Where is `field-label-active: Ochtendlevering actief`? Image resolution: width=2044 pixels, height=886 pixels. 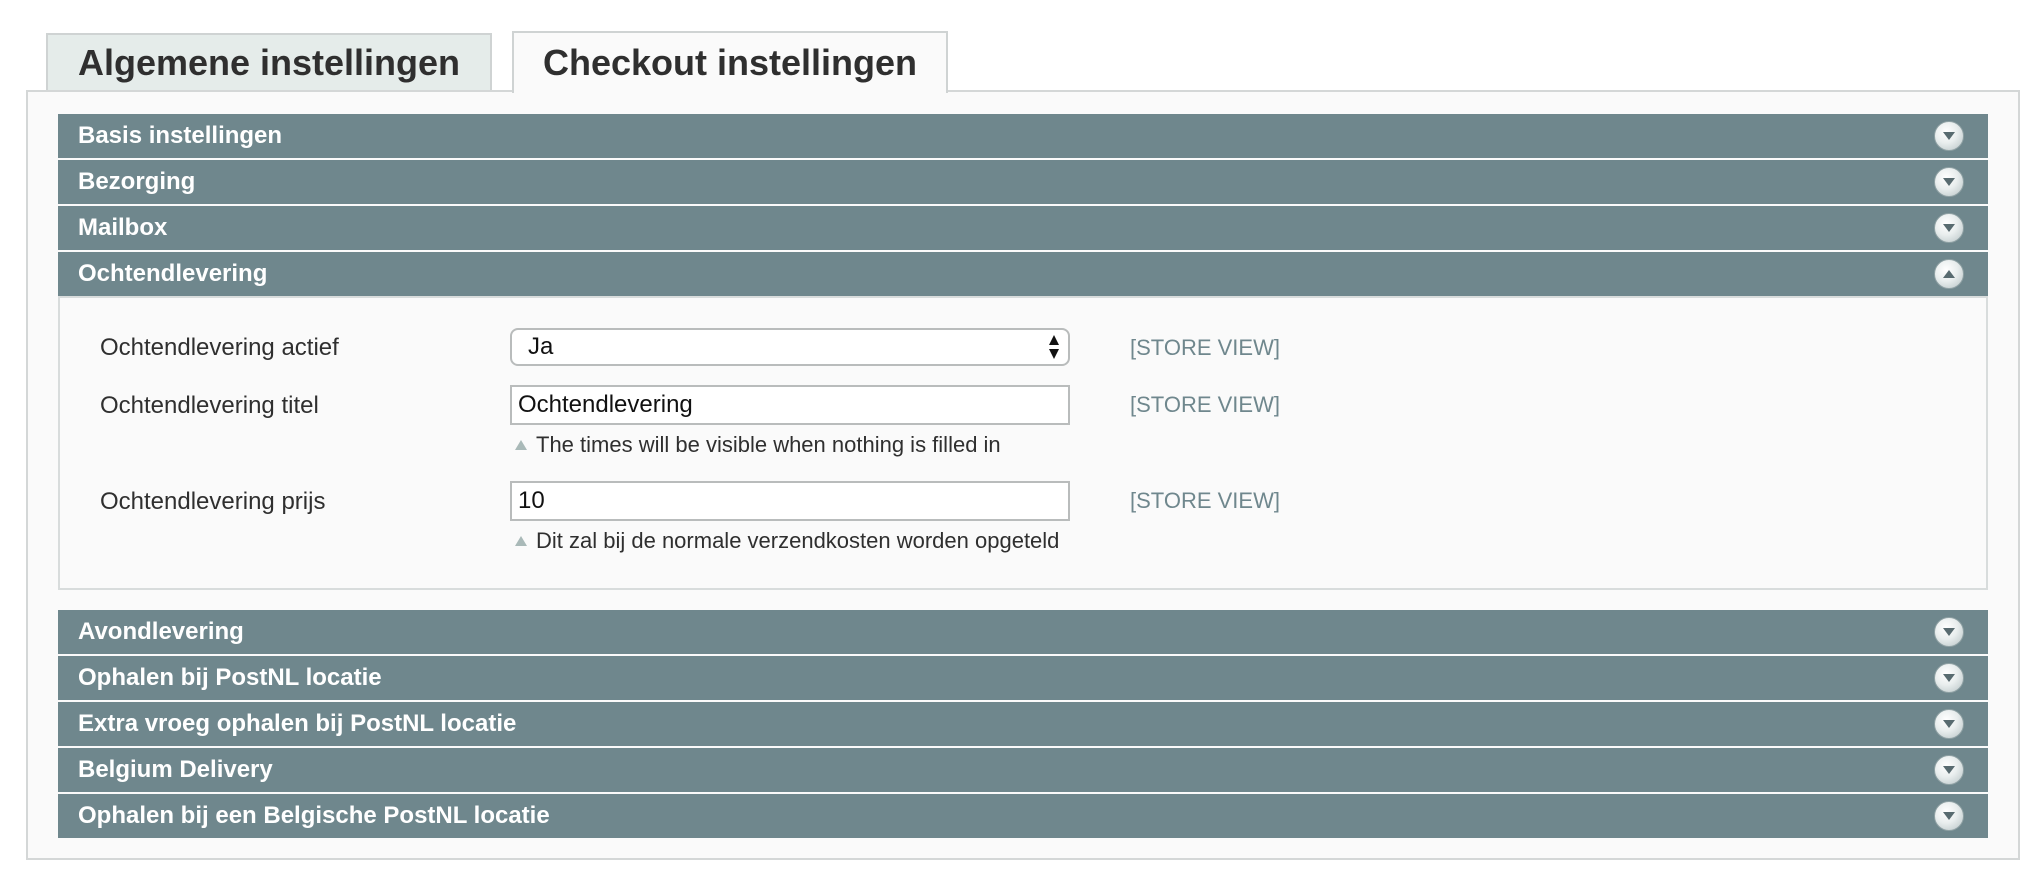 field-label-active: Ochtendlevering actief is located at coordinates (219, 347).